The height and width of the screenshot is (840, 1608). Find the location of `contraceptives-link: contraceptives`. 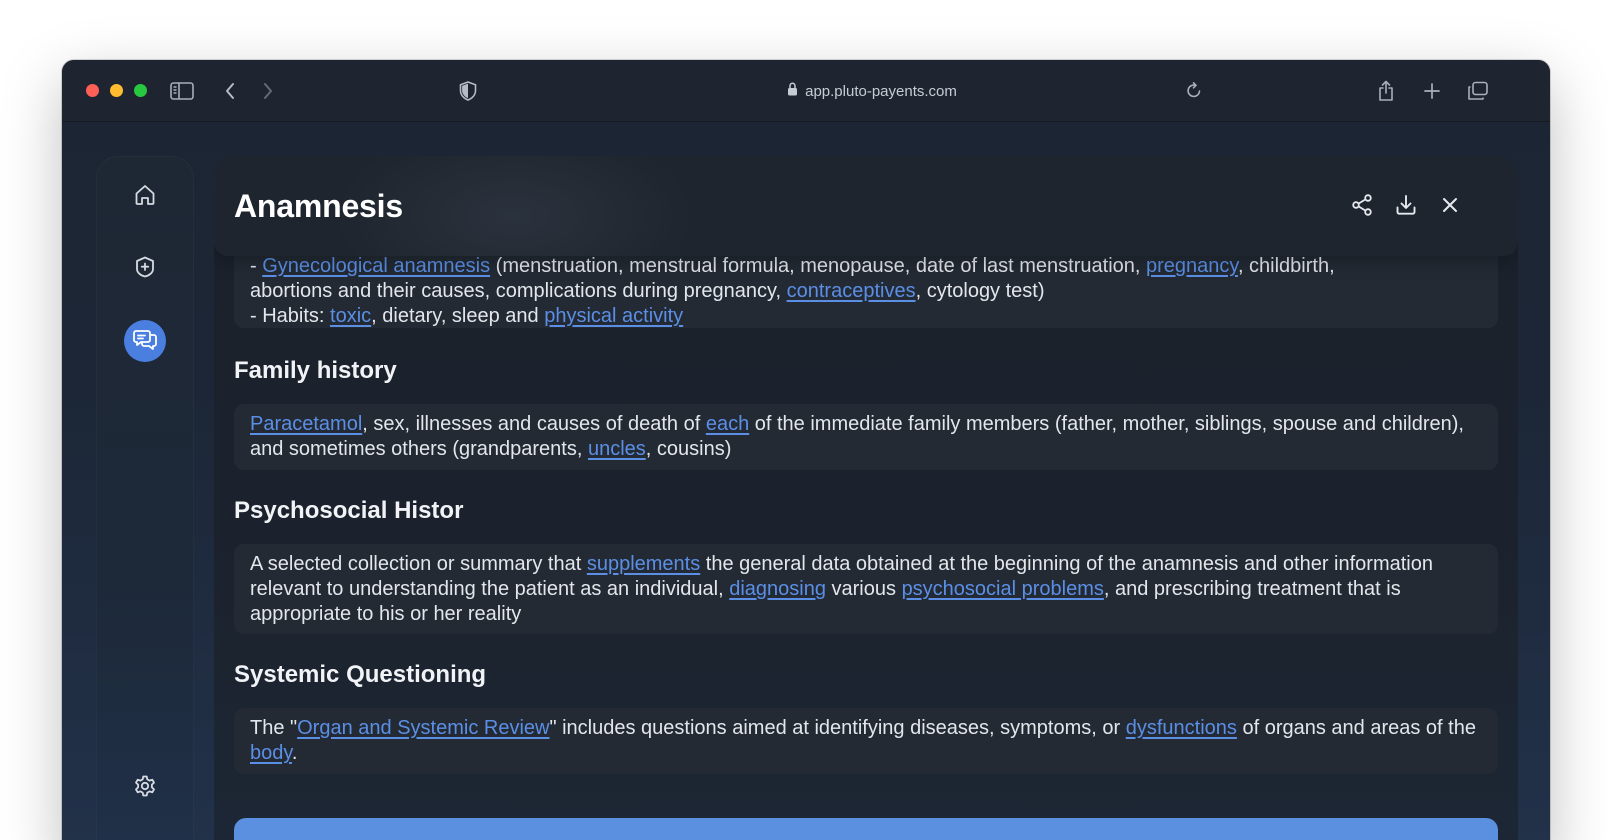

contraceptives-link: contraceptives is located at coordinates (851, 291).